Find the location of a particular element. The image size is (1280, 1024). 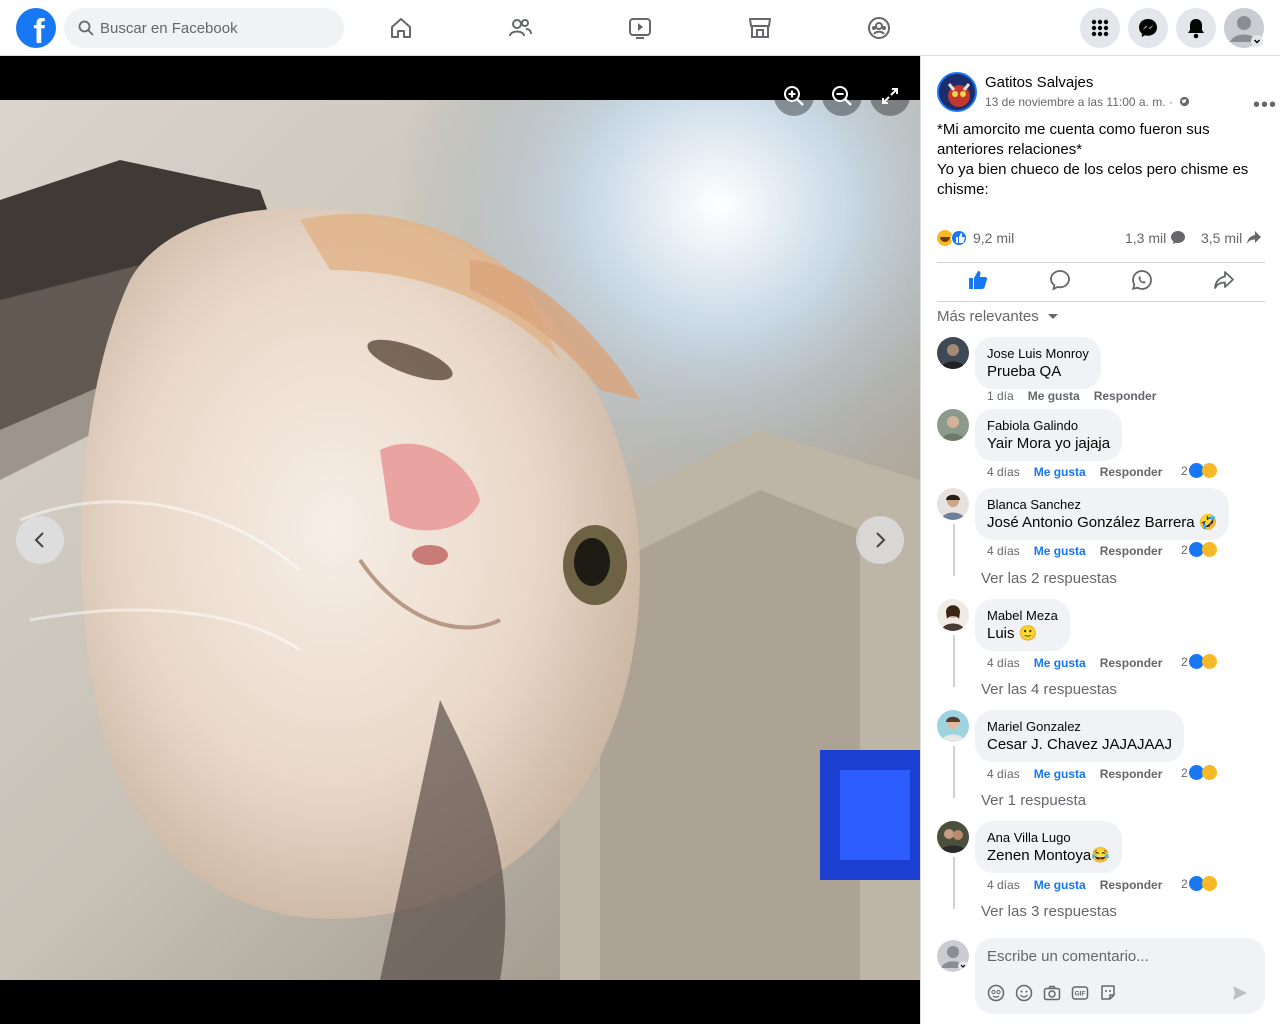

account-avatar is located at coordinates (1244, 28).